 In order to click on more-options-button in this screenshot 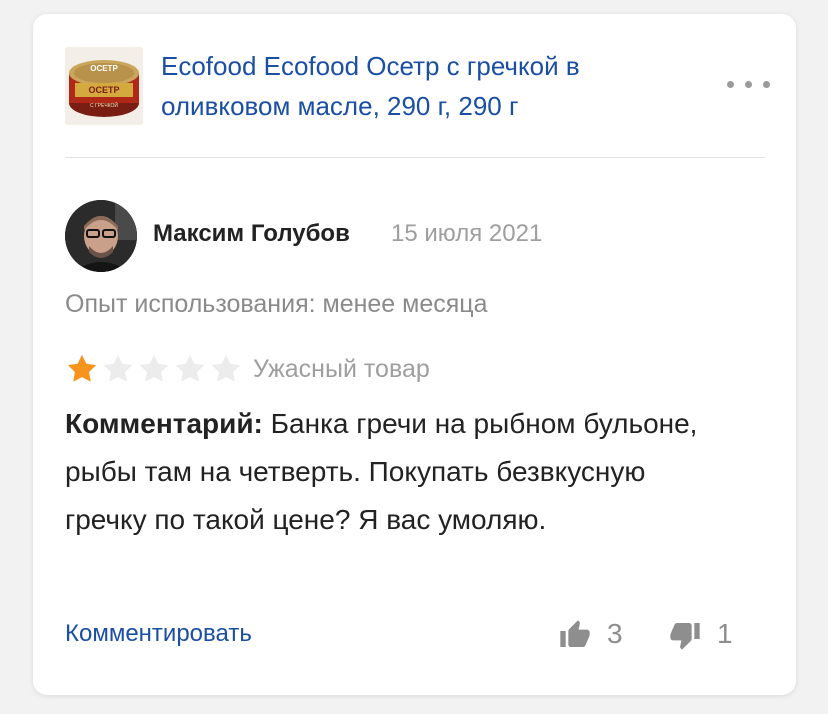, I will do `click(750, 84)`.